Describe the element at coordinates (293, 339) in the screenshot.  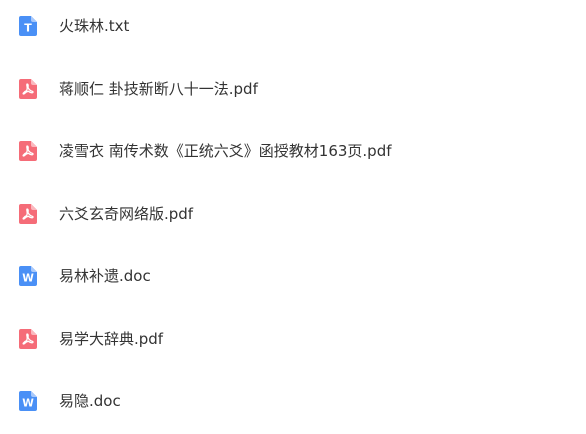
I see `file-row-pdf: 易学大辞典.pdf` at that location.